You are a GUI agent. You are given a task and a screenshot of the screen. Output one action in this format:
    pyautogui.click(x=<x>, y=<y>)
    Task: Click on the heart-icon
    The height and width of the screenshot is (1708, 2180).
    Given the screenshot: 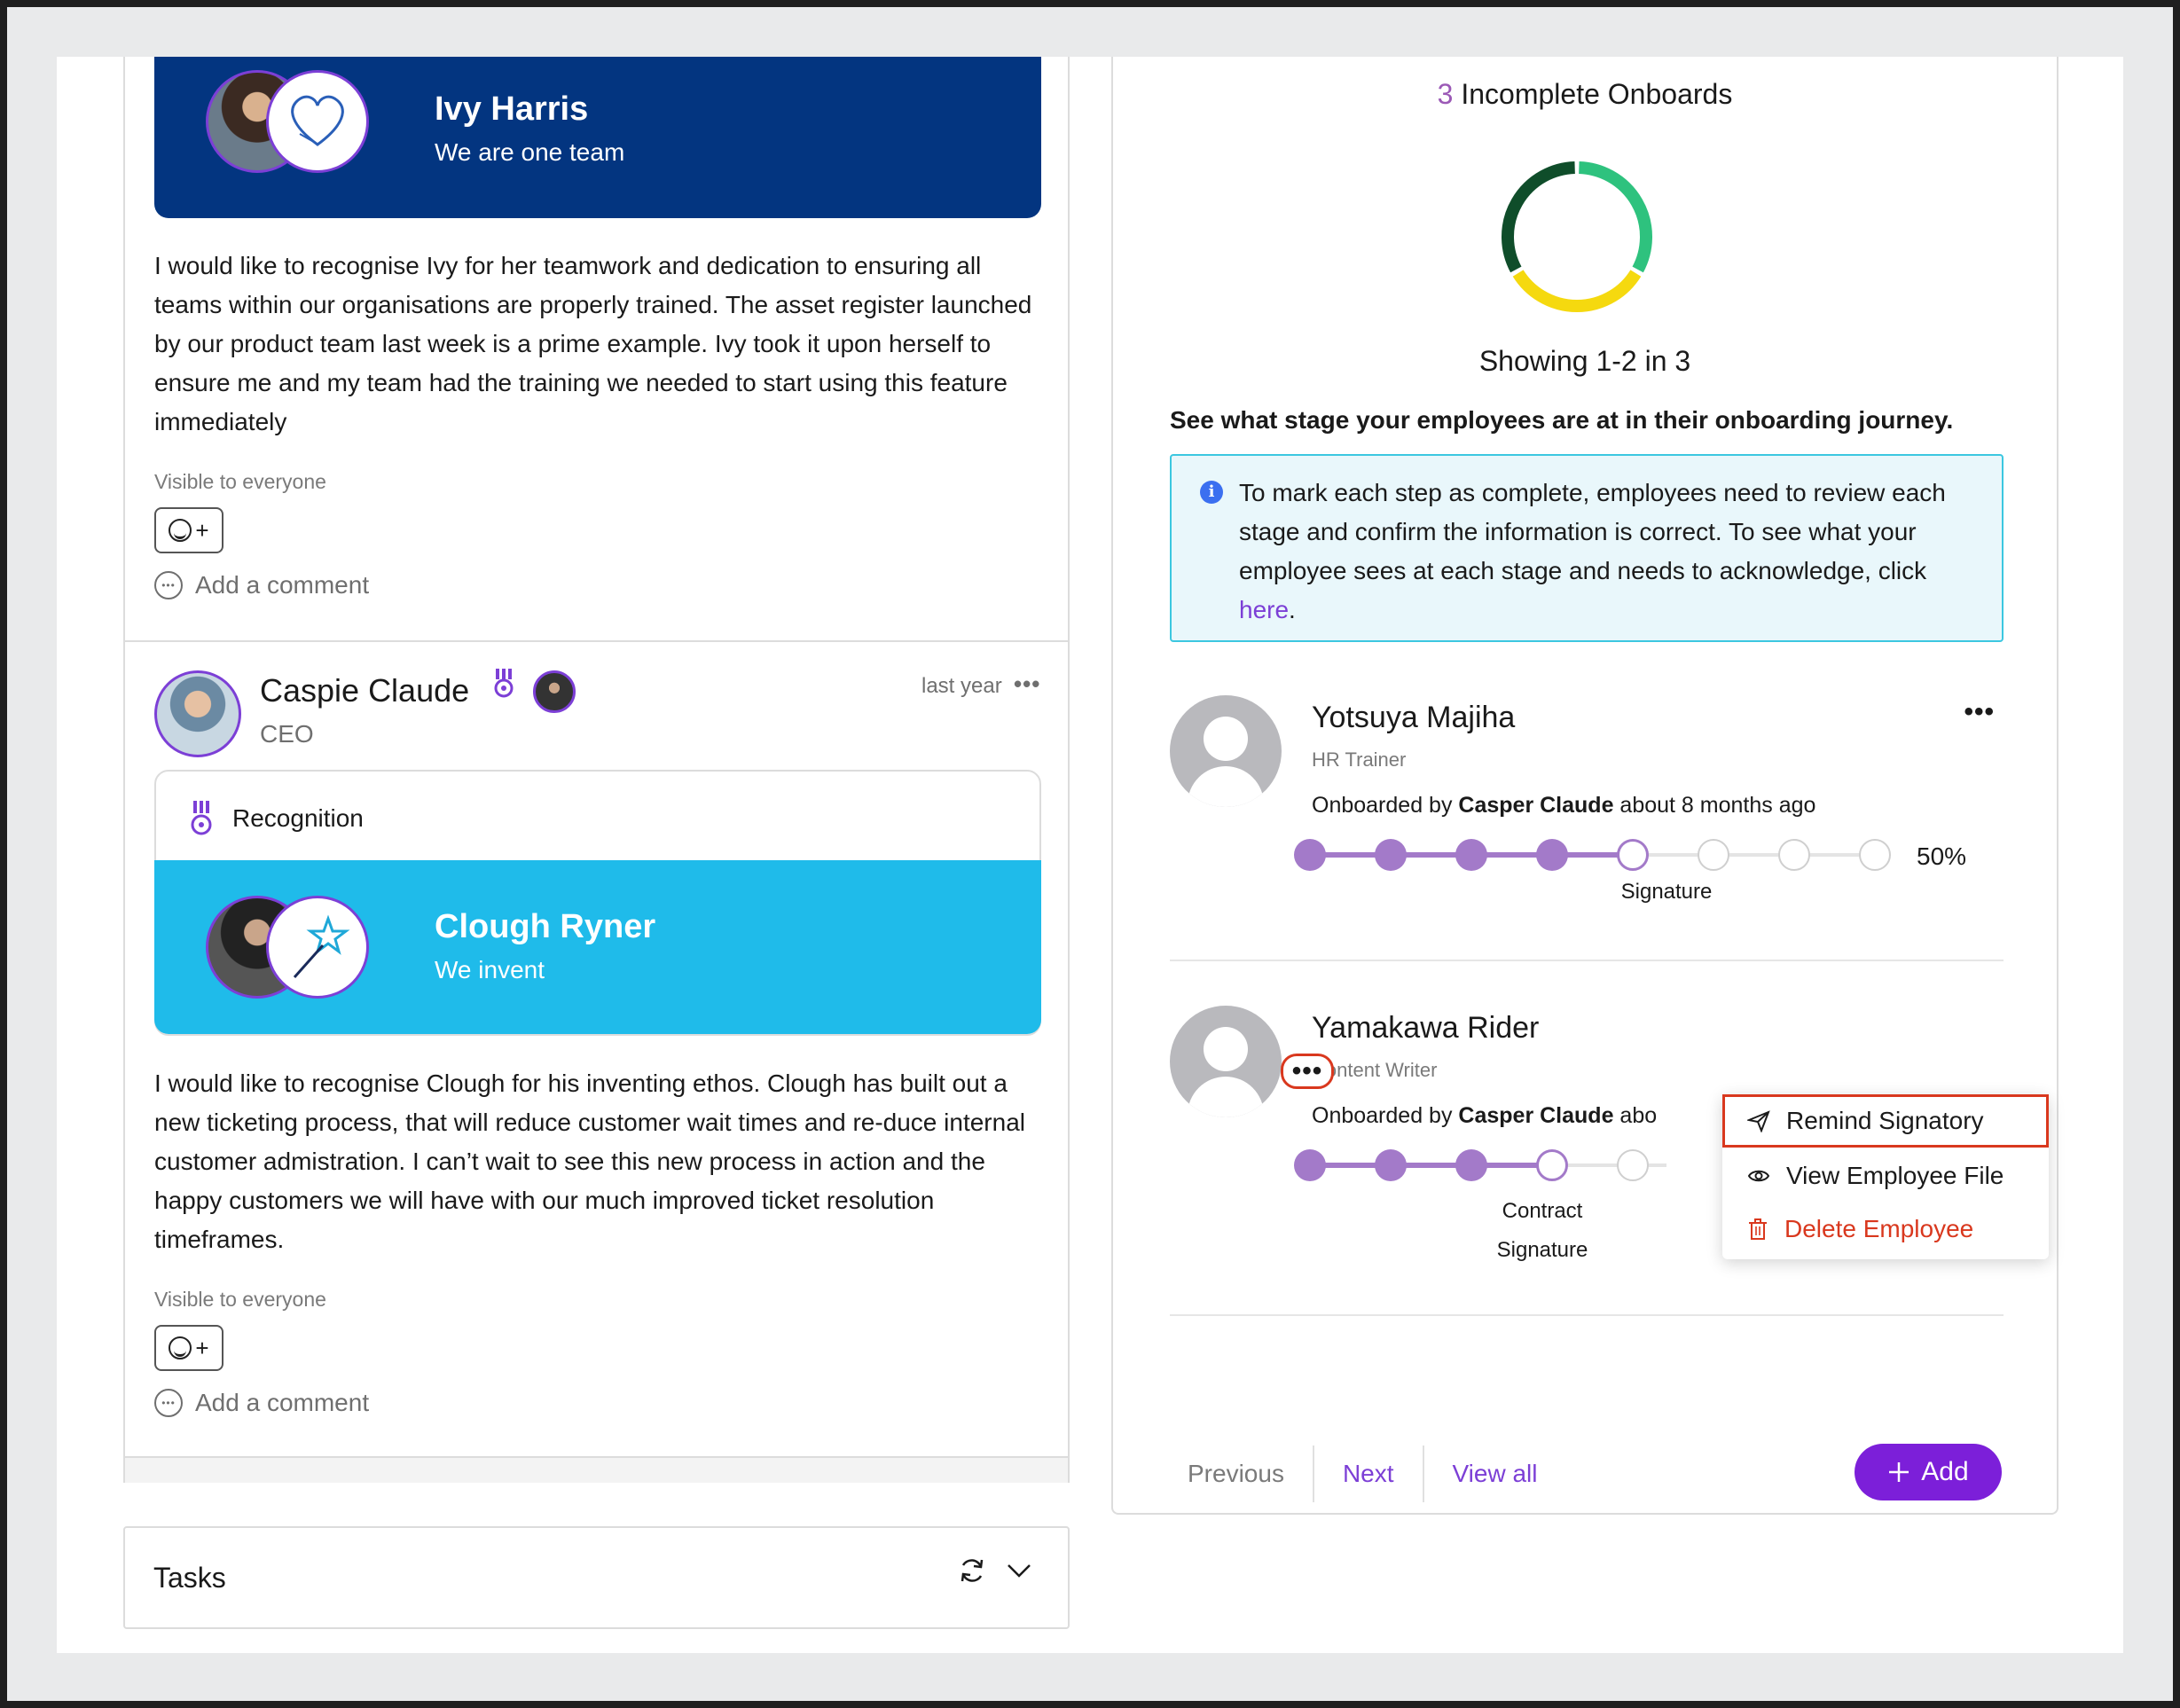 What is the action you would take?
    pyautogui.click(x=317, y=121)
    